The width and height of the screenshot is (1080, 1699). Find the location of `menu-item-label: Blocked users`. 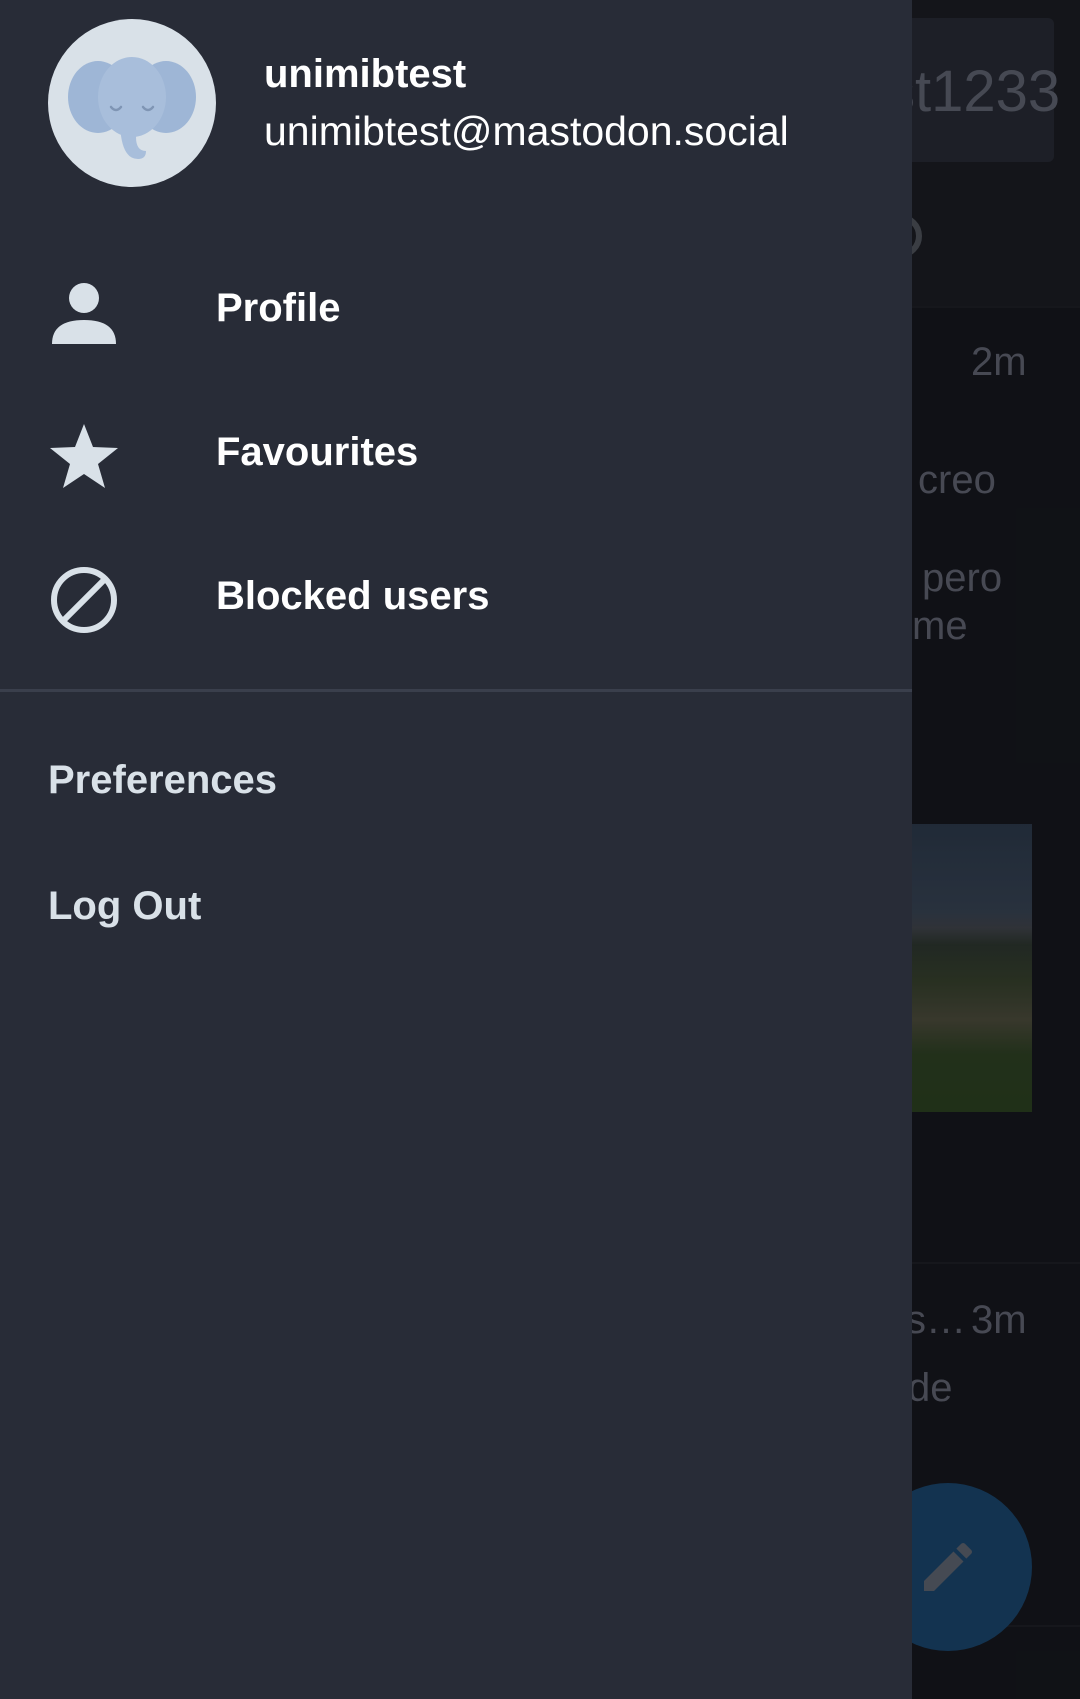

menu-item-label: Blocked users is located at coordinates (353, 596).